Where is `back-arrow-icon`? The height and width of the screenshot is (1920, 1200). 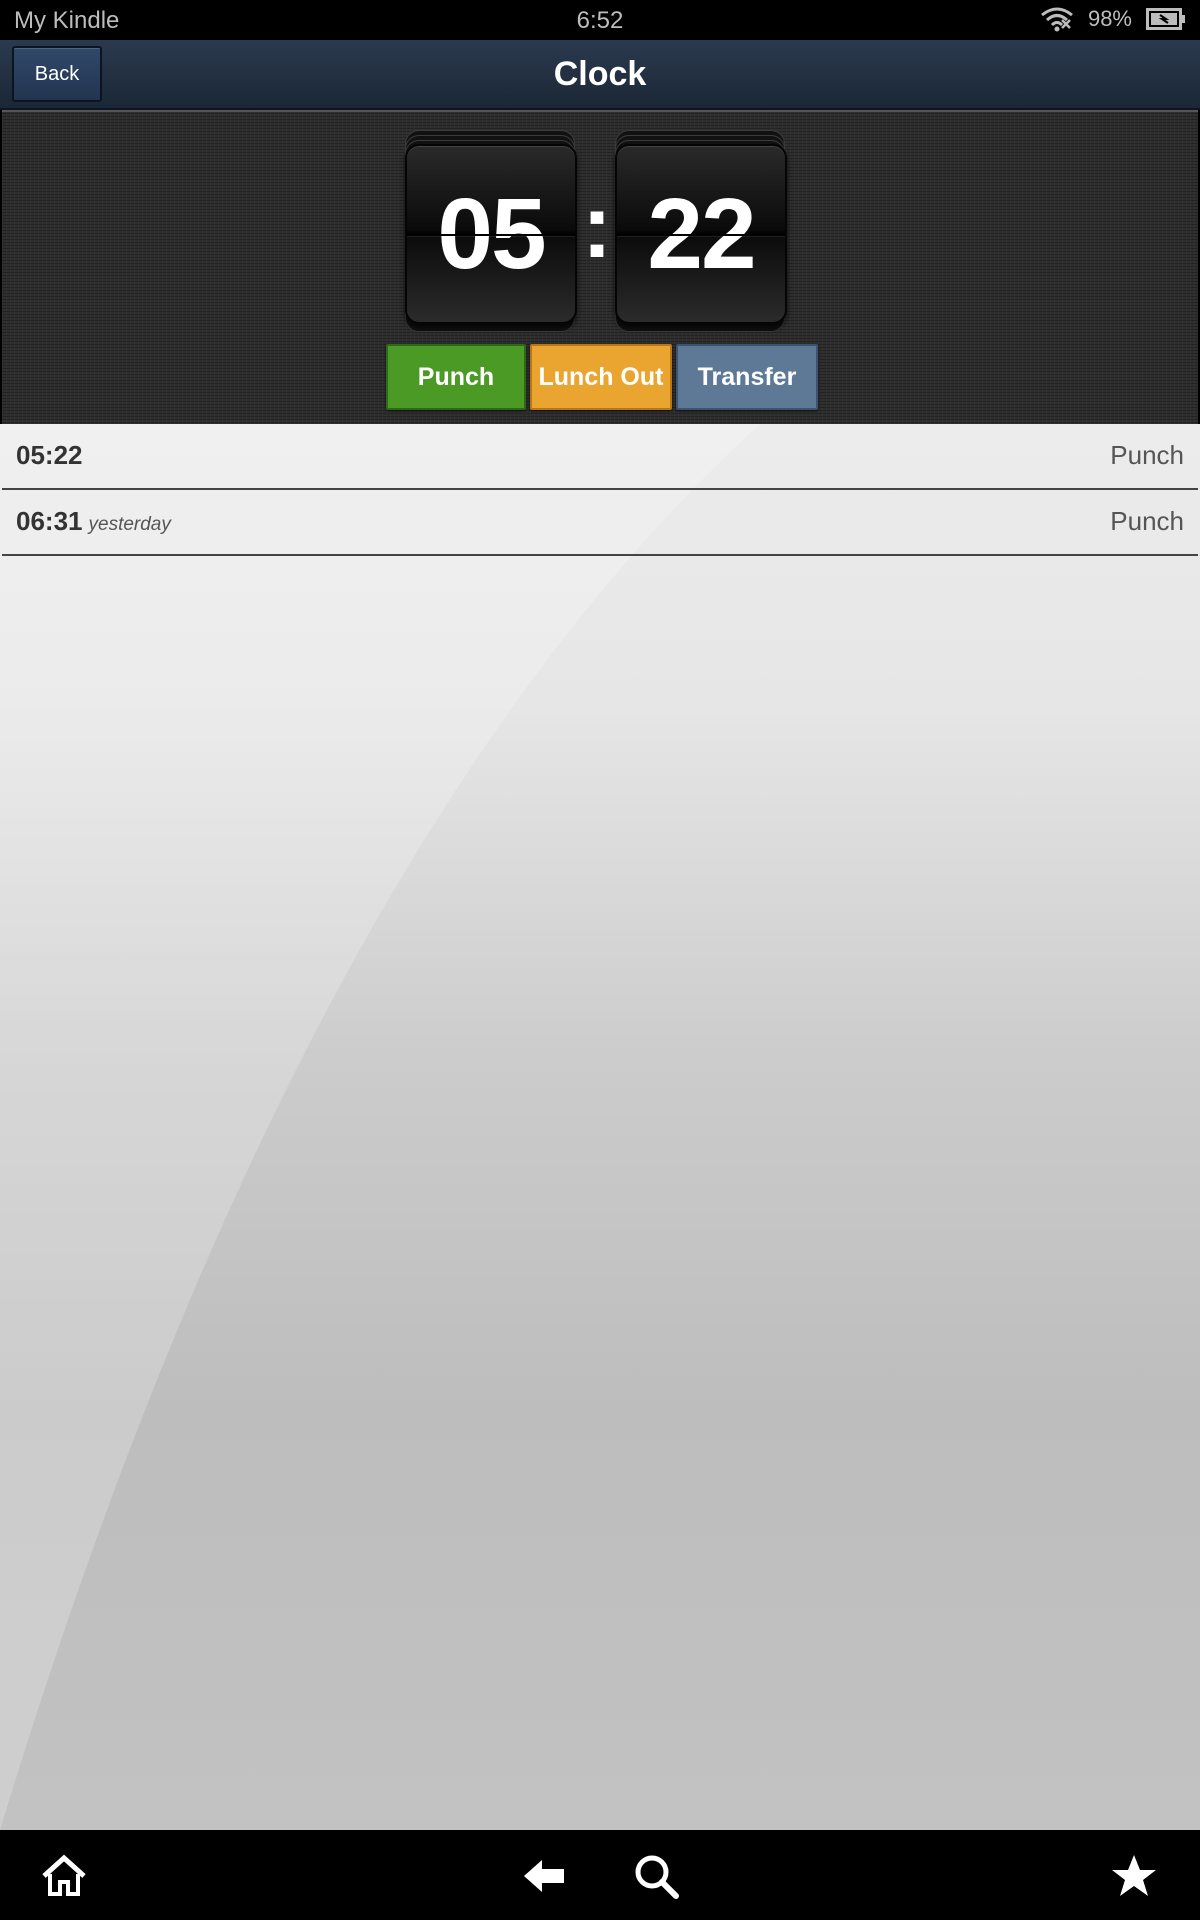 back-arrow-icon is located at coordinates (544, 1876).